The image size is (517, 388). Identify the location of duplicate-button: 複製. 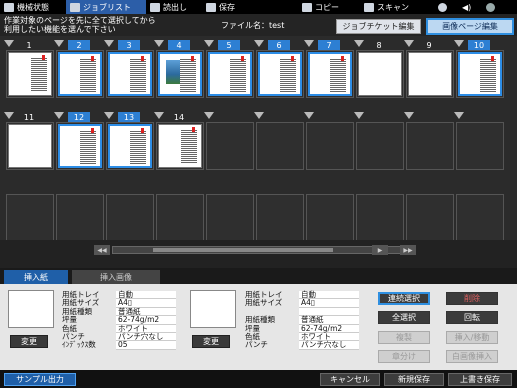
(404, 337).